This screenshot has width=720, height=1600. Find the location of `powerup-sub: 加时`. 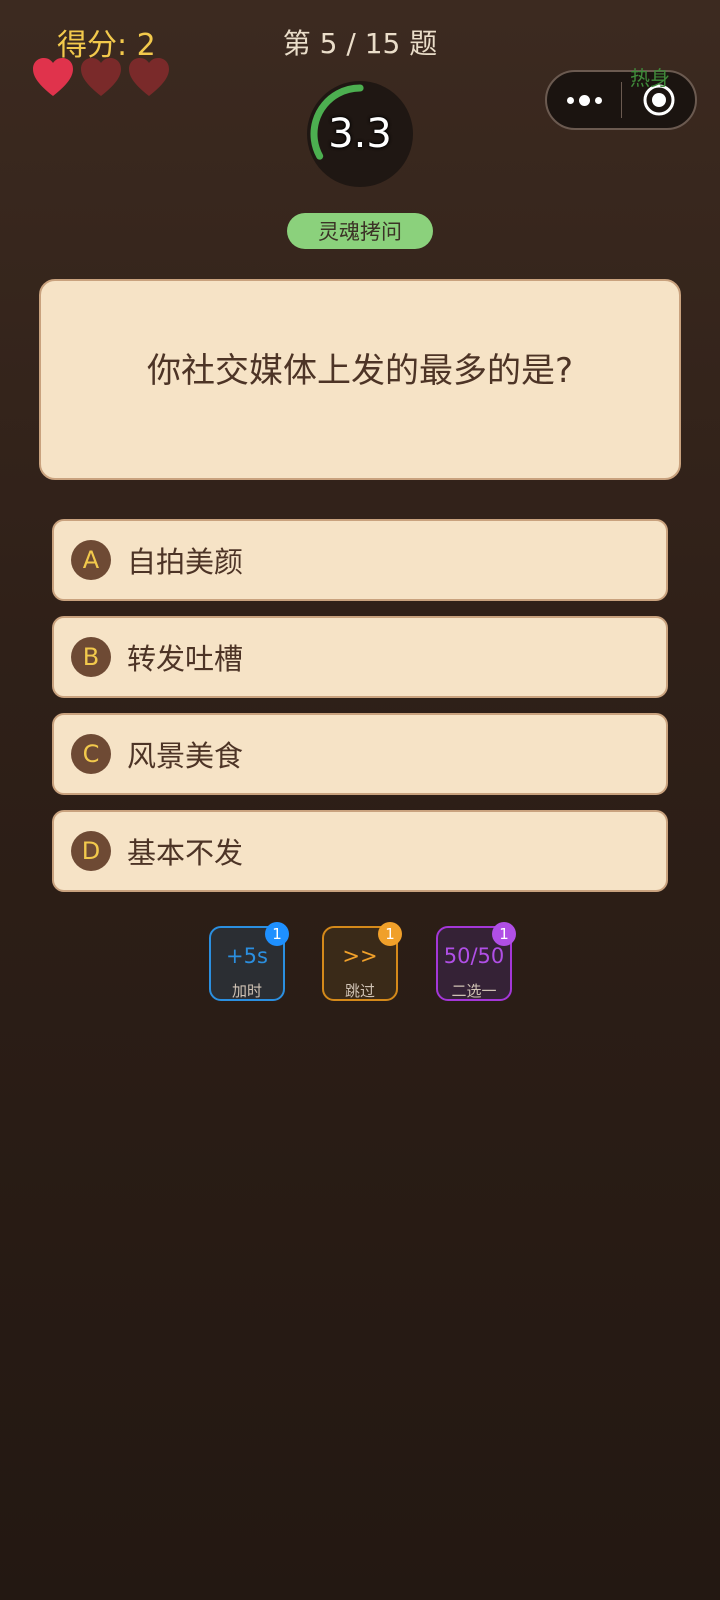

powerup-sub: 加时 is located at coordinates (246, 991).